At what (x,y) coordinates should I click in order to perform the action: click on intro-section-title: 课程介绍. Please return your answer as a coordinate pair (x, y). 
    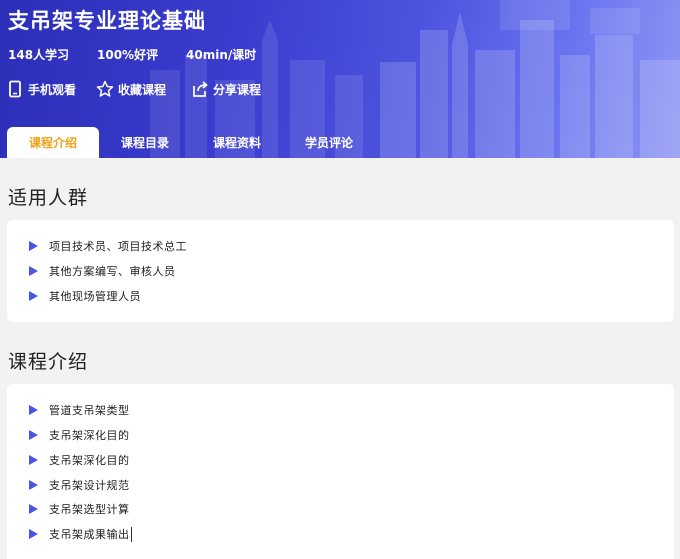
    Looking at the image, I should click on (48, 362).